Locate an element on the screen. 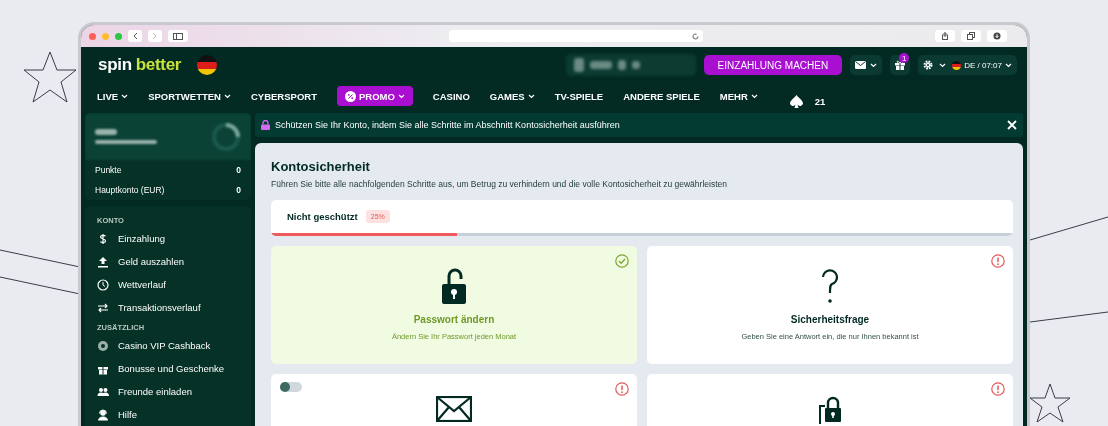  section-description: Führen Sie bitte alle nachfolgenden Schritte aus, um Betrug zu verhindern und die volle Kontosicherheit zu gewährleisten is located at coordinates (499, 184).